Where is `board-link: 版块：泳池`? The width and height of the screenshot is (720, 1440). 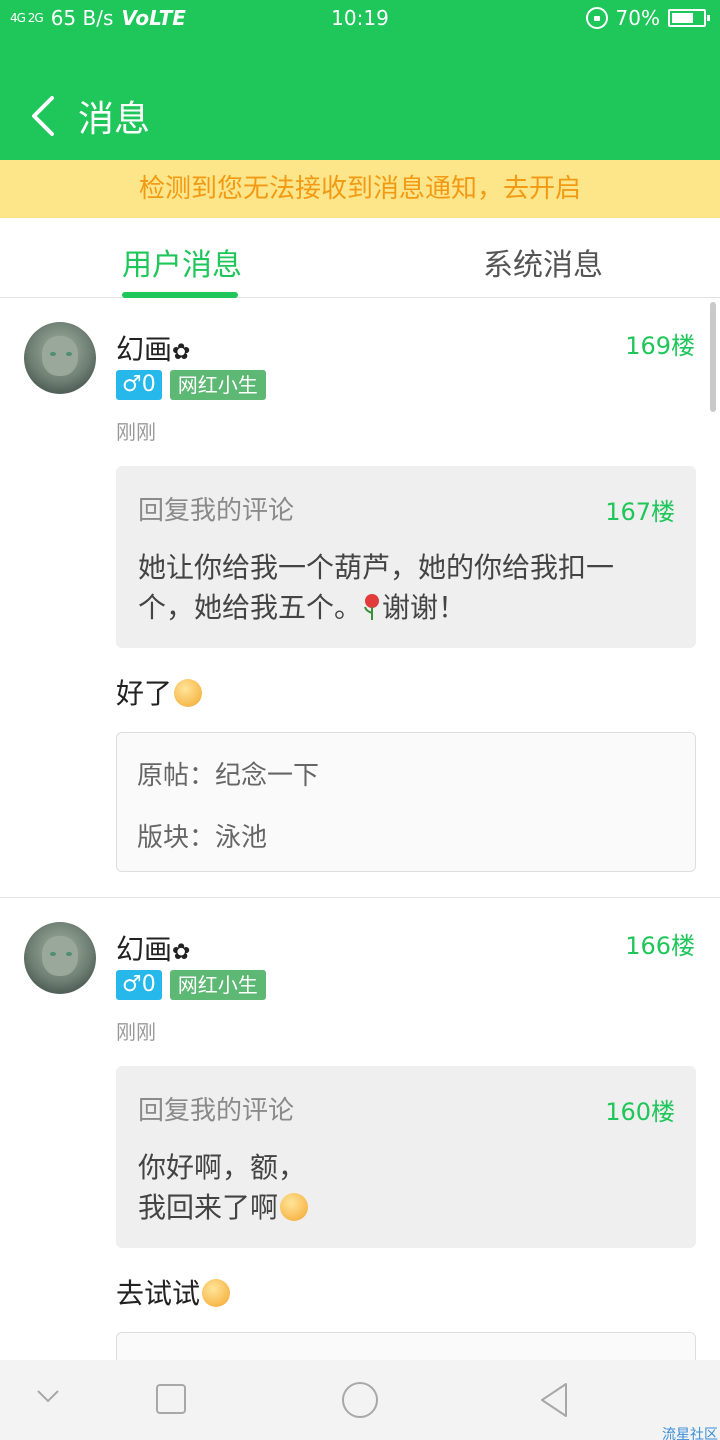 board-link: 版块：泳池 is located at coordinates (202, 835).